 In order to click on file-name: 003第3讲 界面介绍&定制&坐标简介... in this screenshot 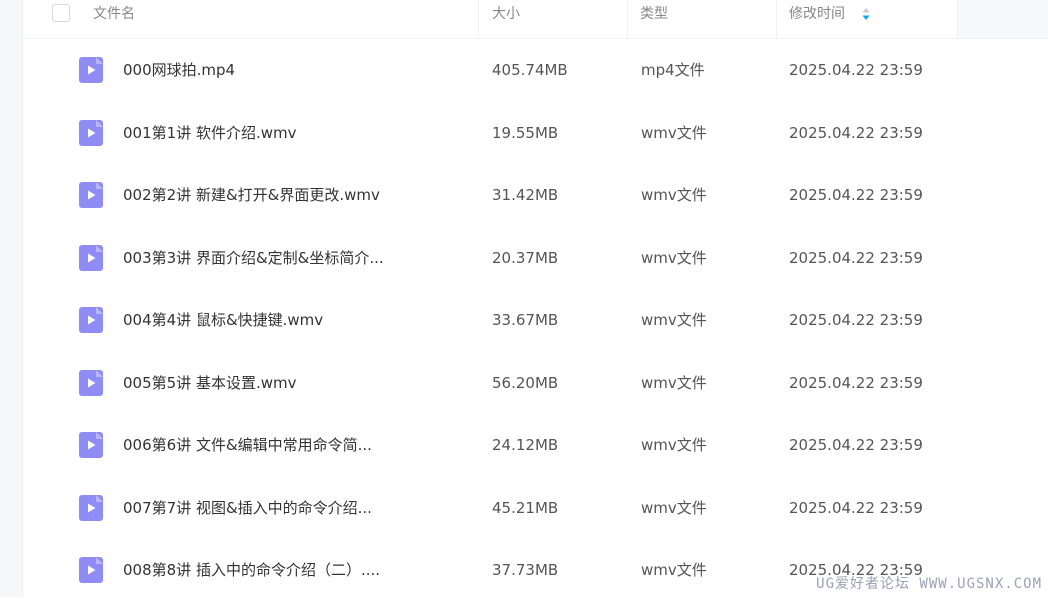, I will do `click(253, 258)`.